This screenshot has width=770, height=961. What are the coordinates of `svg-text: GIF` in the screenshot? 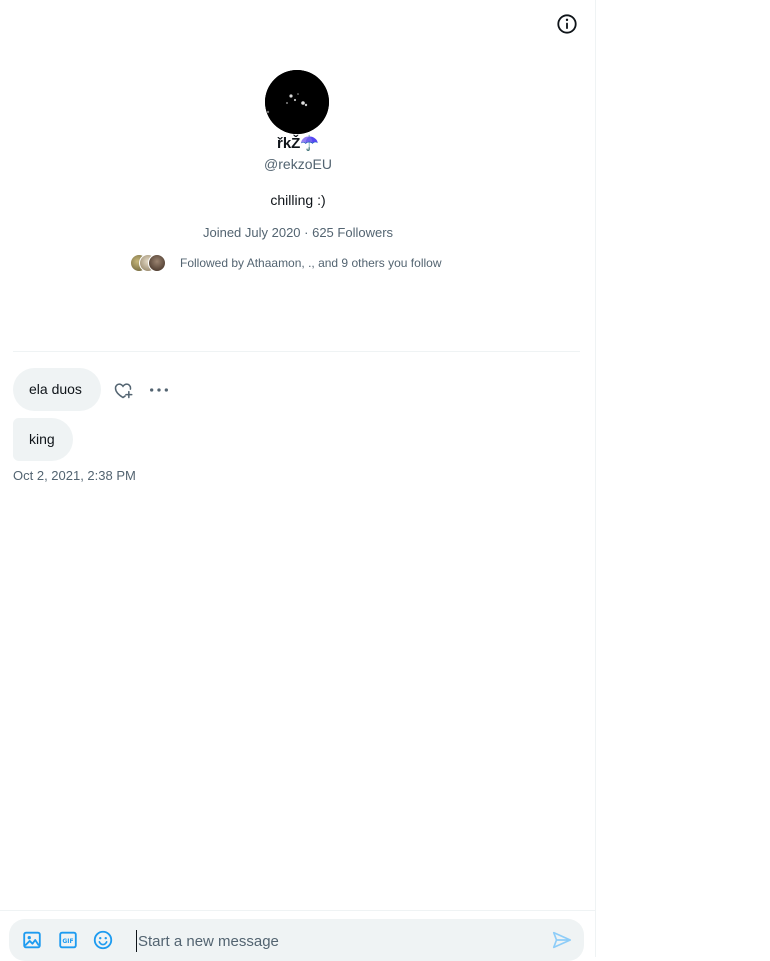 It's located at (67, 941).